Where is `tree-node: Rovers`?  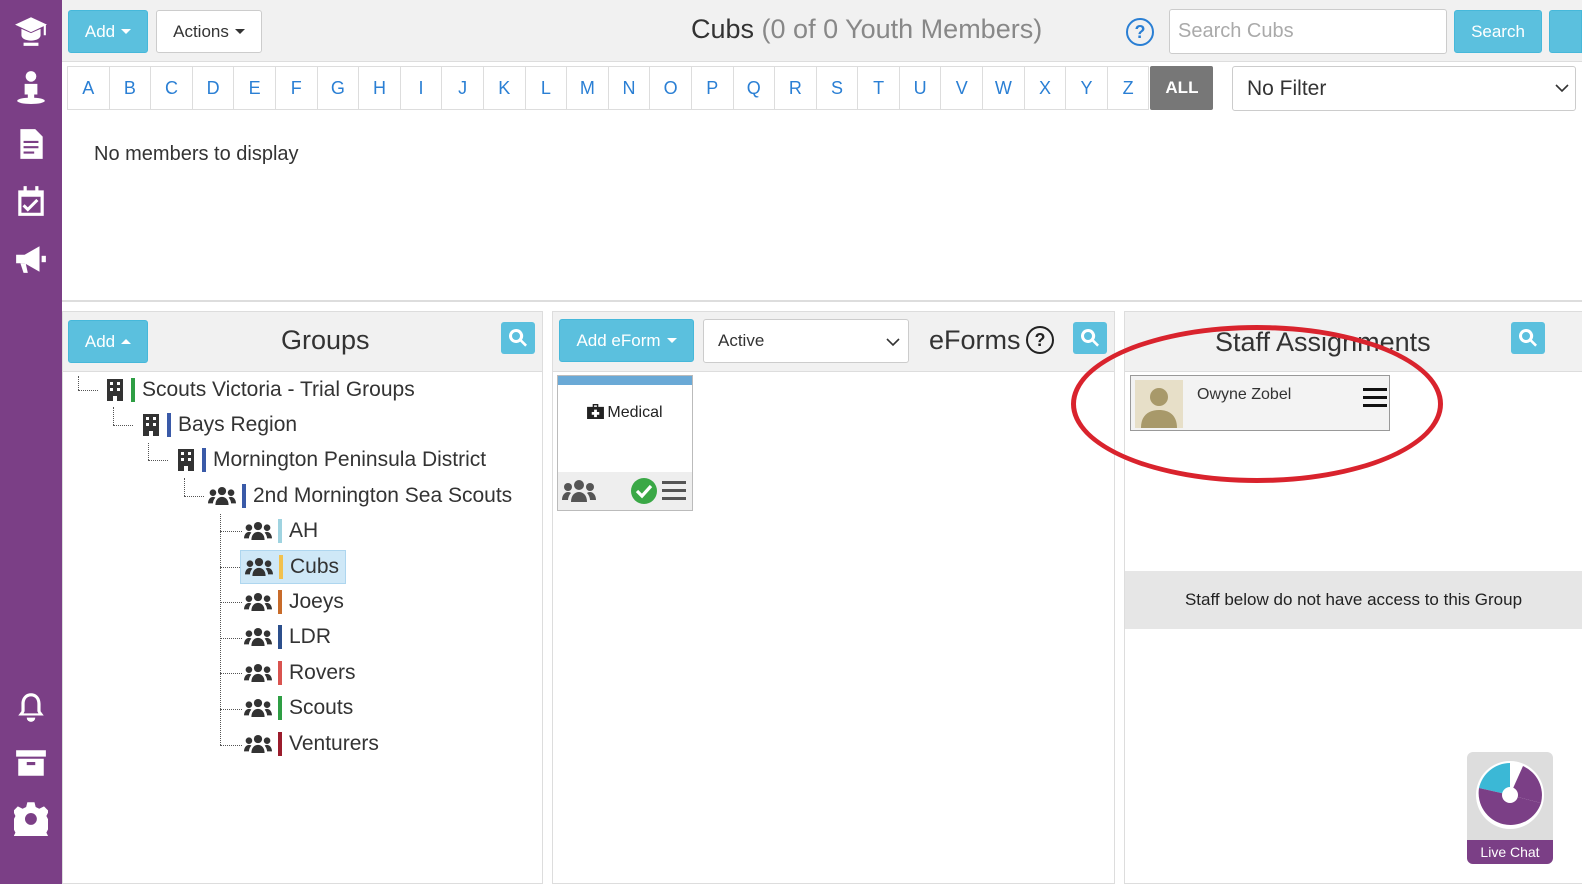 tree-node: Rovers is located at coordinates (300, 673).